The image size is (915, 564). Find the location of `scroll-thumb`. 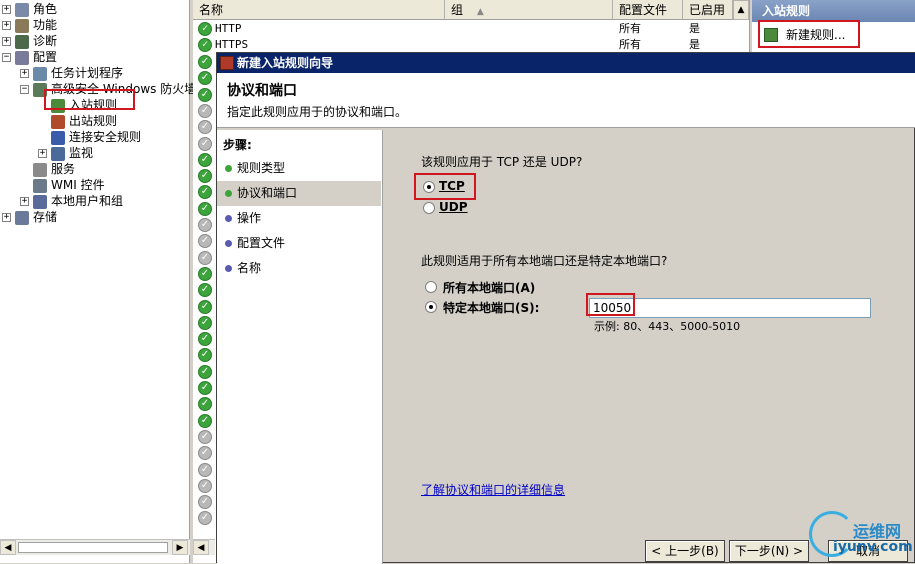

scroll-thumb is located at coordinates (93, 547).